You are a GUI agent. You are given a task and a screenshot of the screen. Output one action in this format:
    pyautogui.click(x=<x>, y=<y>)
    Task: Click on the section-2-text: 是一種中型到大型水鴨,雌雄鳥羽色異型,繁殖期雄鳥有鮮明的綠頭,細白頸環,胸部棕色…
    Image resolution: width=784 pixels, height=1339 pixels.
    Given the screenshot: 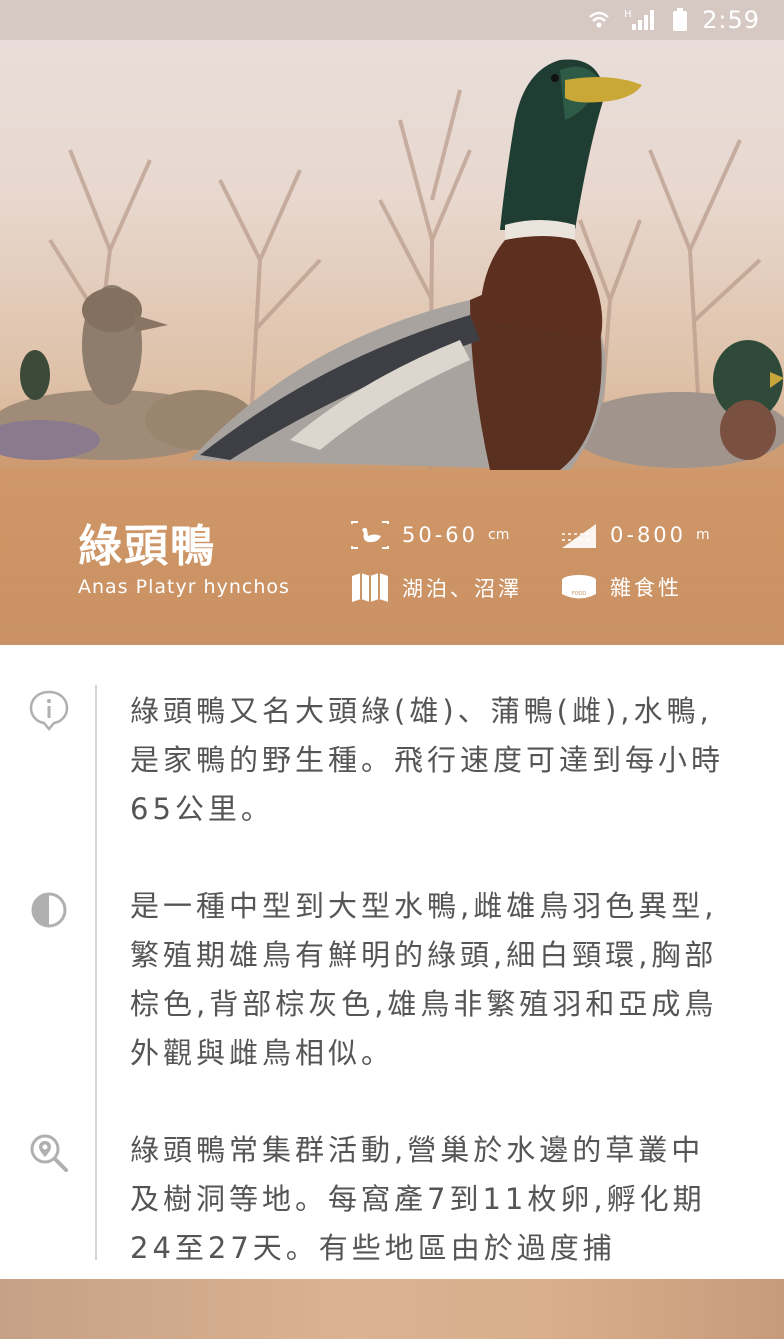 What is the action you would take?
    pyautogui.click(x=424, y=979)
    